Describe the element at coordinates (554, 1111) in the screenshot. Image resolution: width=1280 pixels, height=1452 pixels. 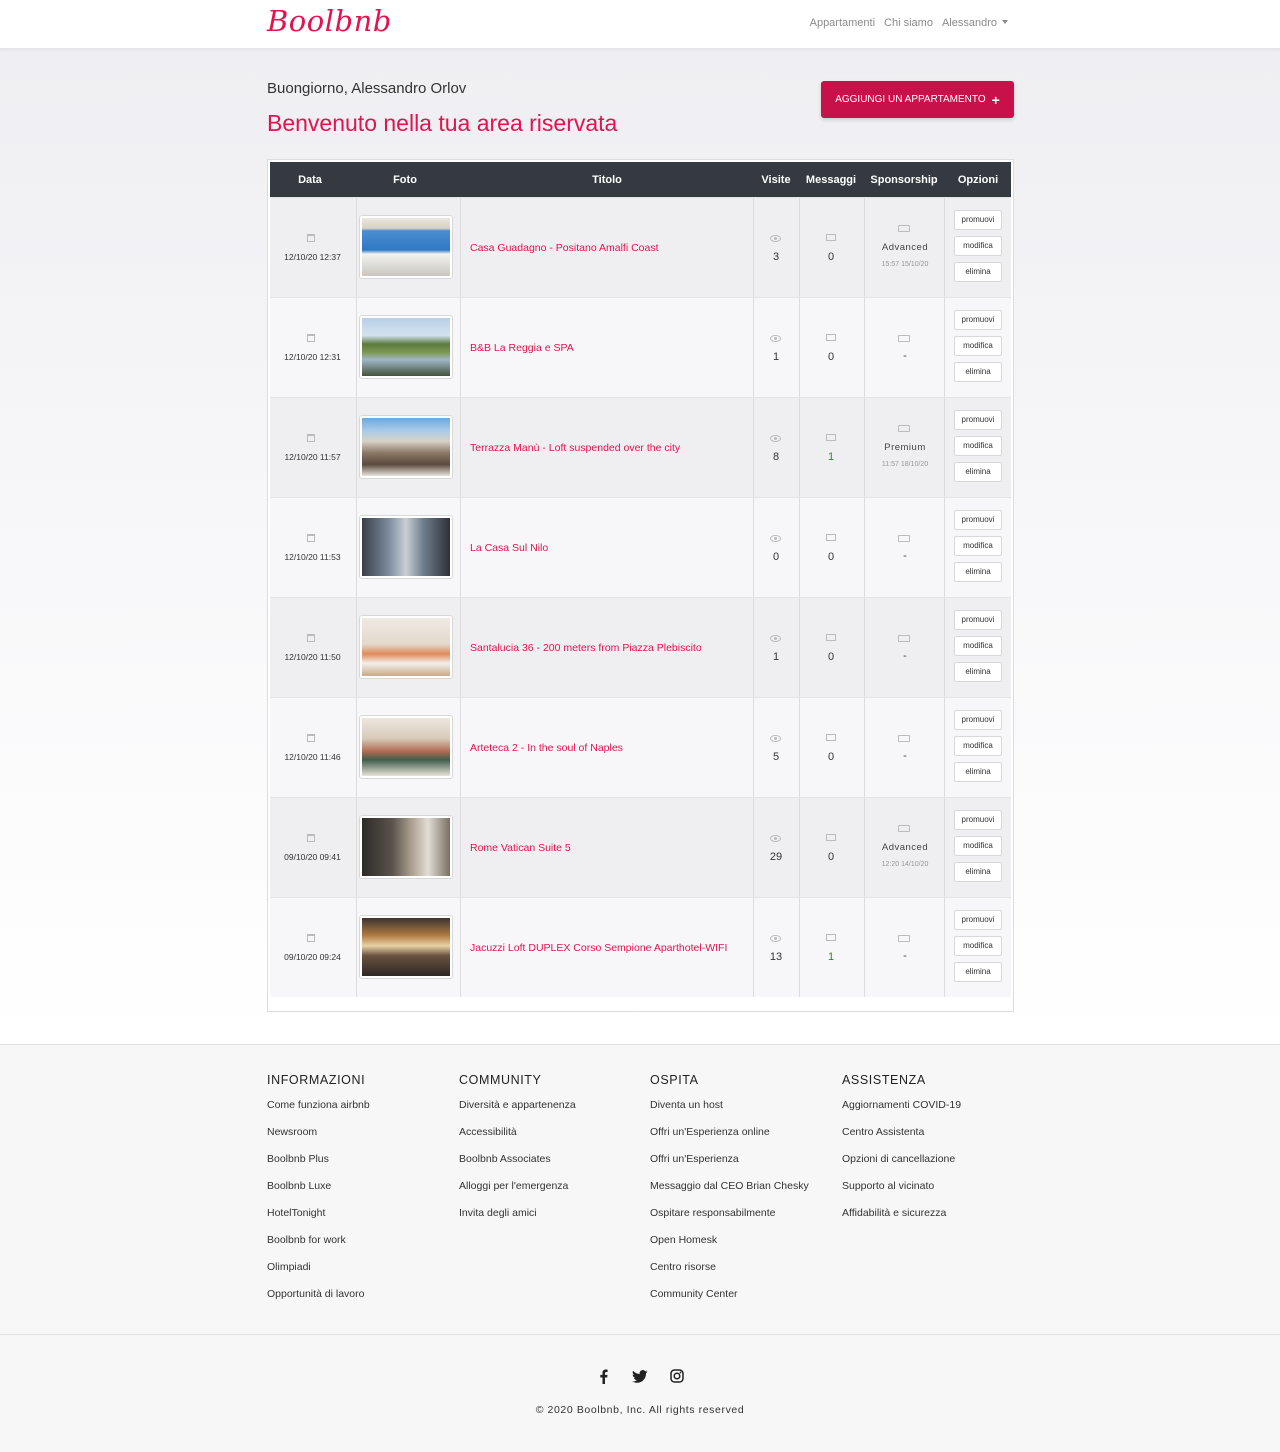
I see `footer-link: Diversità e appartenenza` at that location.